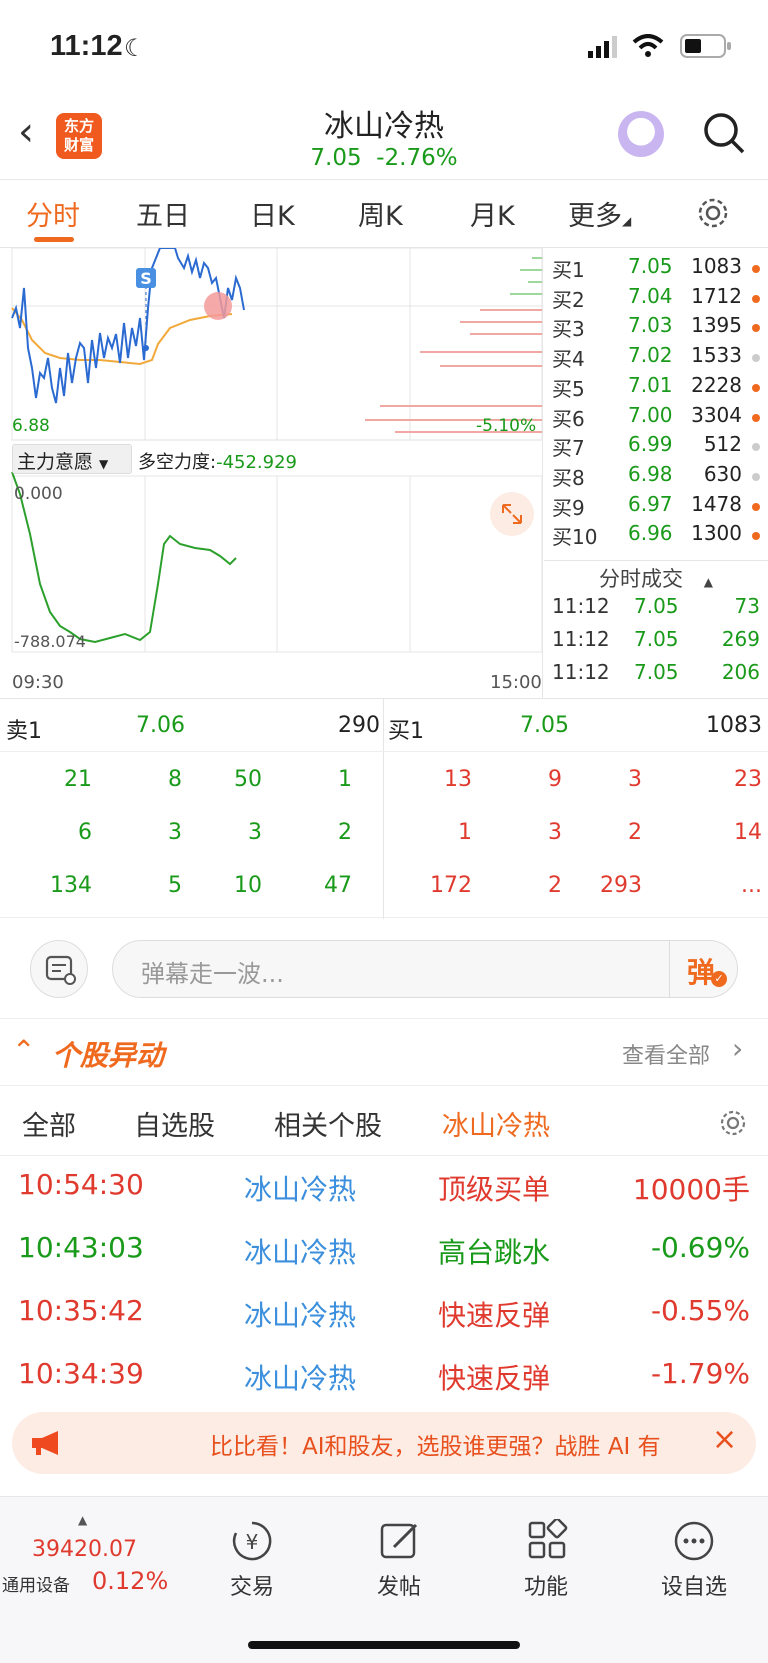 The width and height of the screenshot is (768, 1663). I want to click on order-book-row: 买3 7.03 1395, so click(659, 328).